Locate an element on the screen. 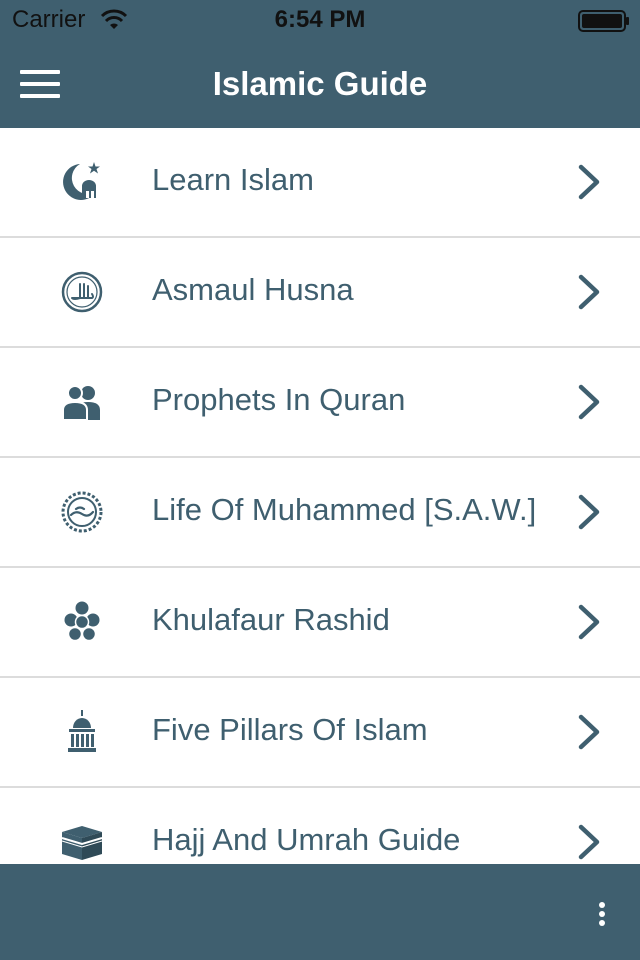  list-item-label: Prophets In Quran is located at coordinates (279, 399).